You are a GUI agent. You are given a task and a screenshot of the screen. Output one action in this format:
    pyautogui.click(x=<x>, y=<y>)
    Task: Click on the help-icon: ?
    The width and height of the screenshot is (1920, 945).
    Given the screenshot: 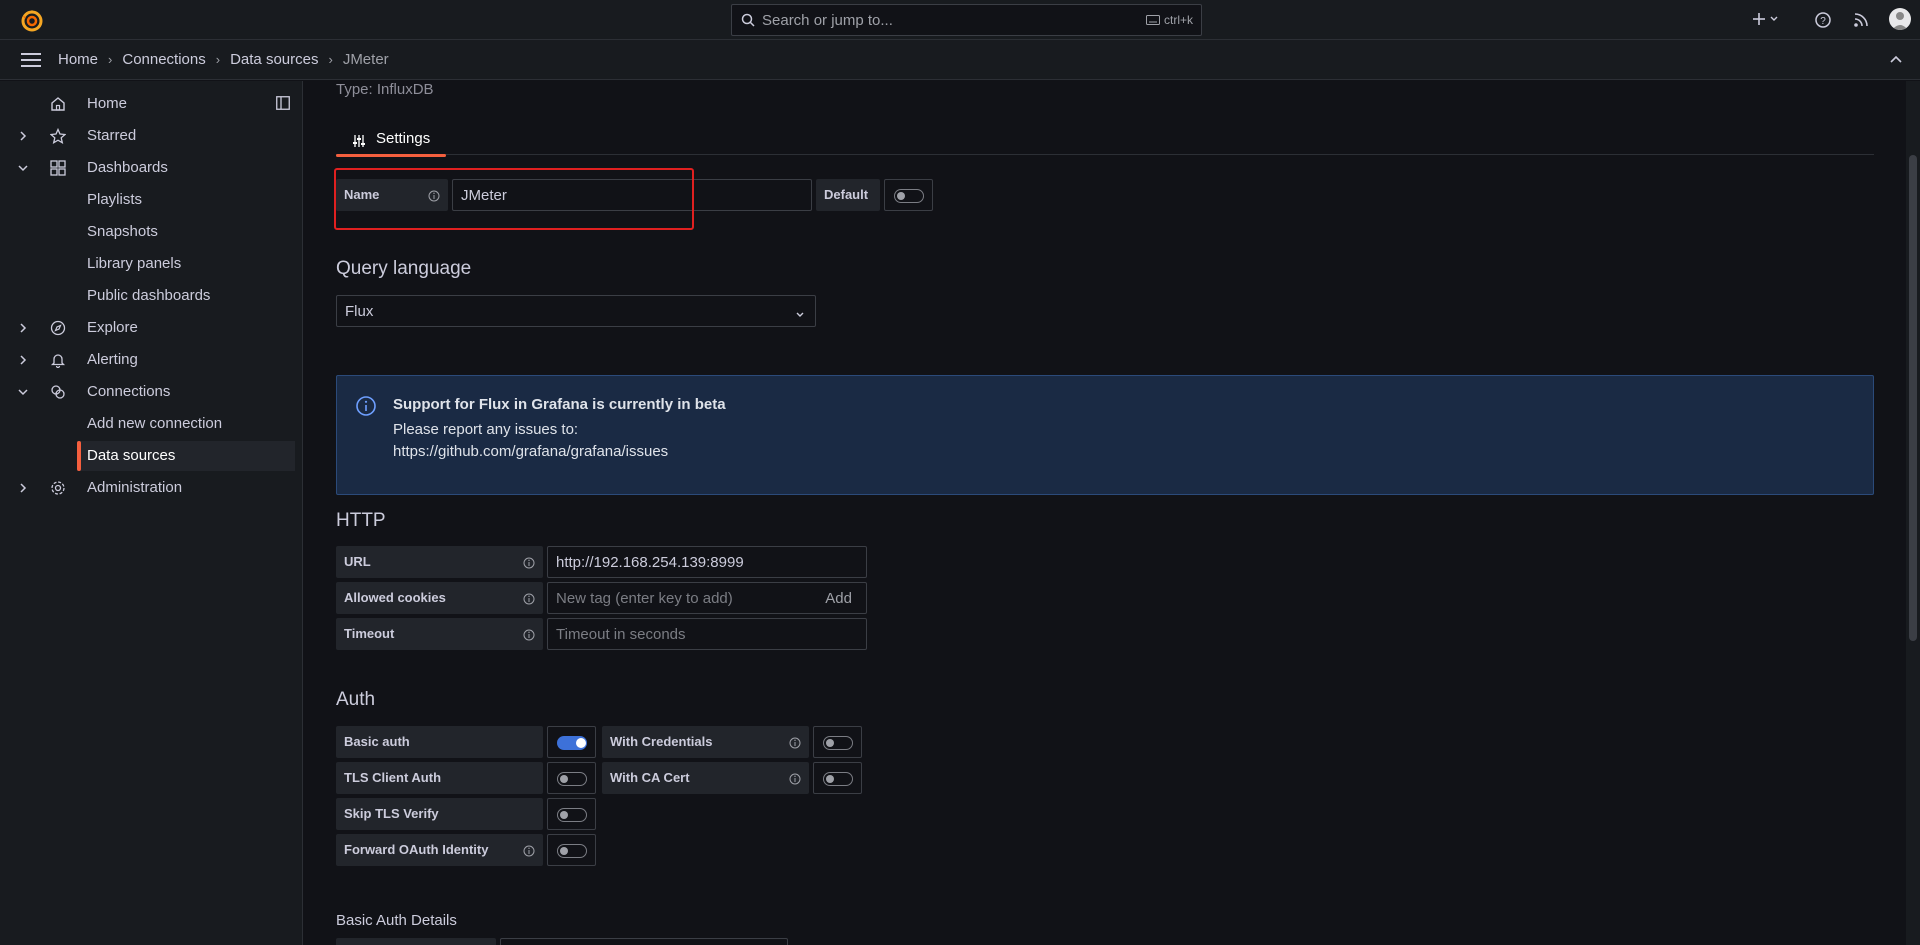 What is the action you would take?
    pyautogui.click(x=1823, y=21)
    